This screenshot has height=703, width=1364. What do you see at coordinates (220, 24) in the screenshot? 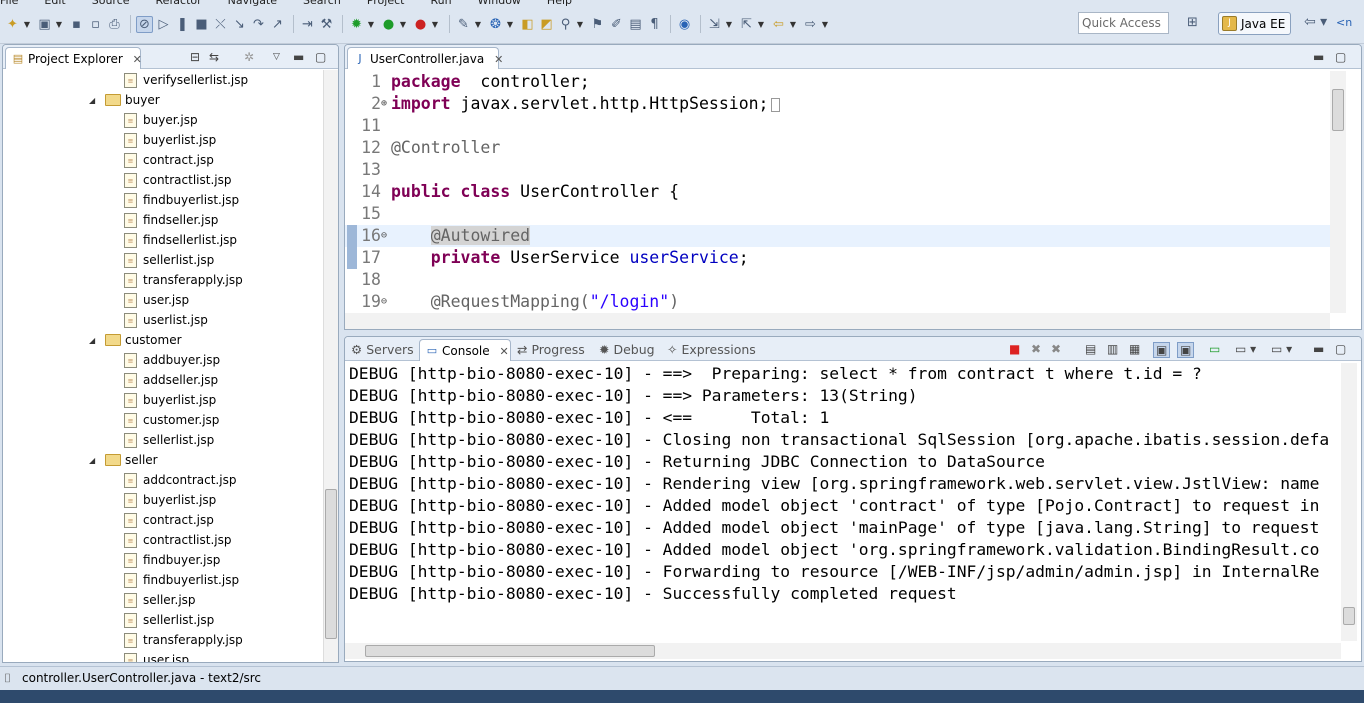
I see `disconnect-icon: ⤬` at bounding box center [220, 24].